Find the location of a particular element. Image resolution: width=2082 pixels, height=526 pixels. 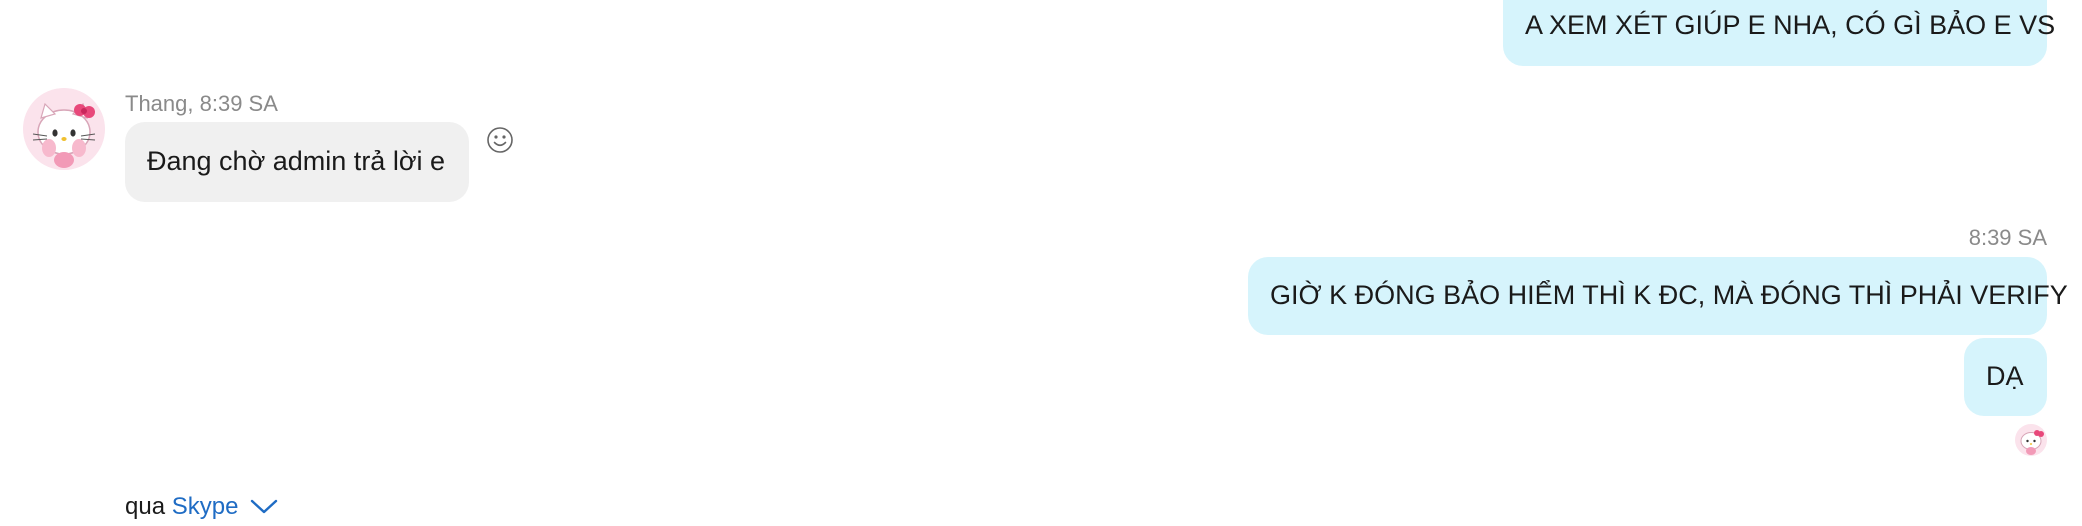

hello-kitty-seen-icon is located at coordinates (2031, 440).